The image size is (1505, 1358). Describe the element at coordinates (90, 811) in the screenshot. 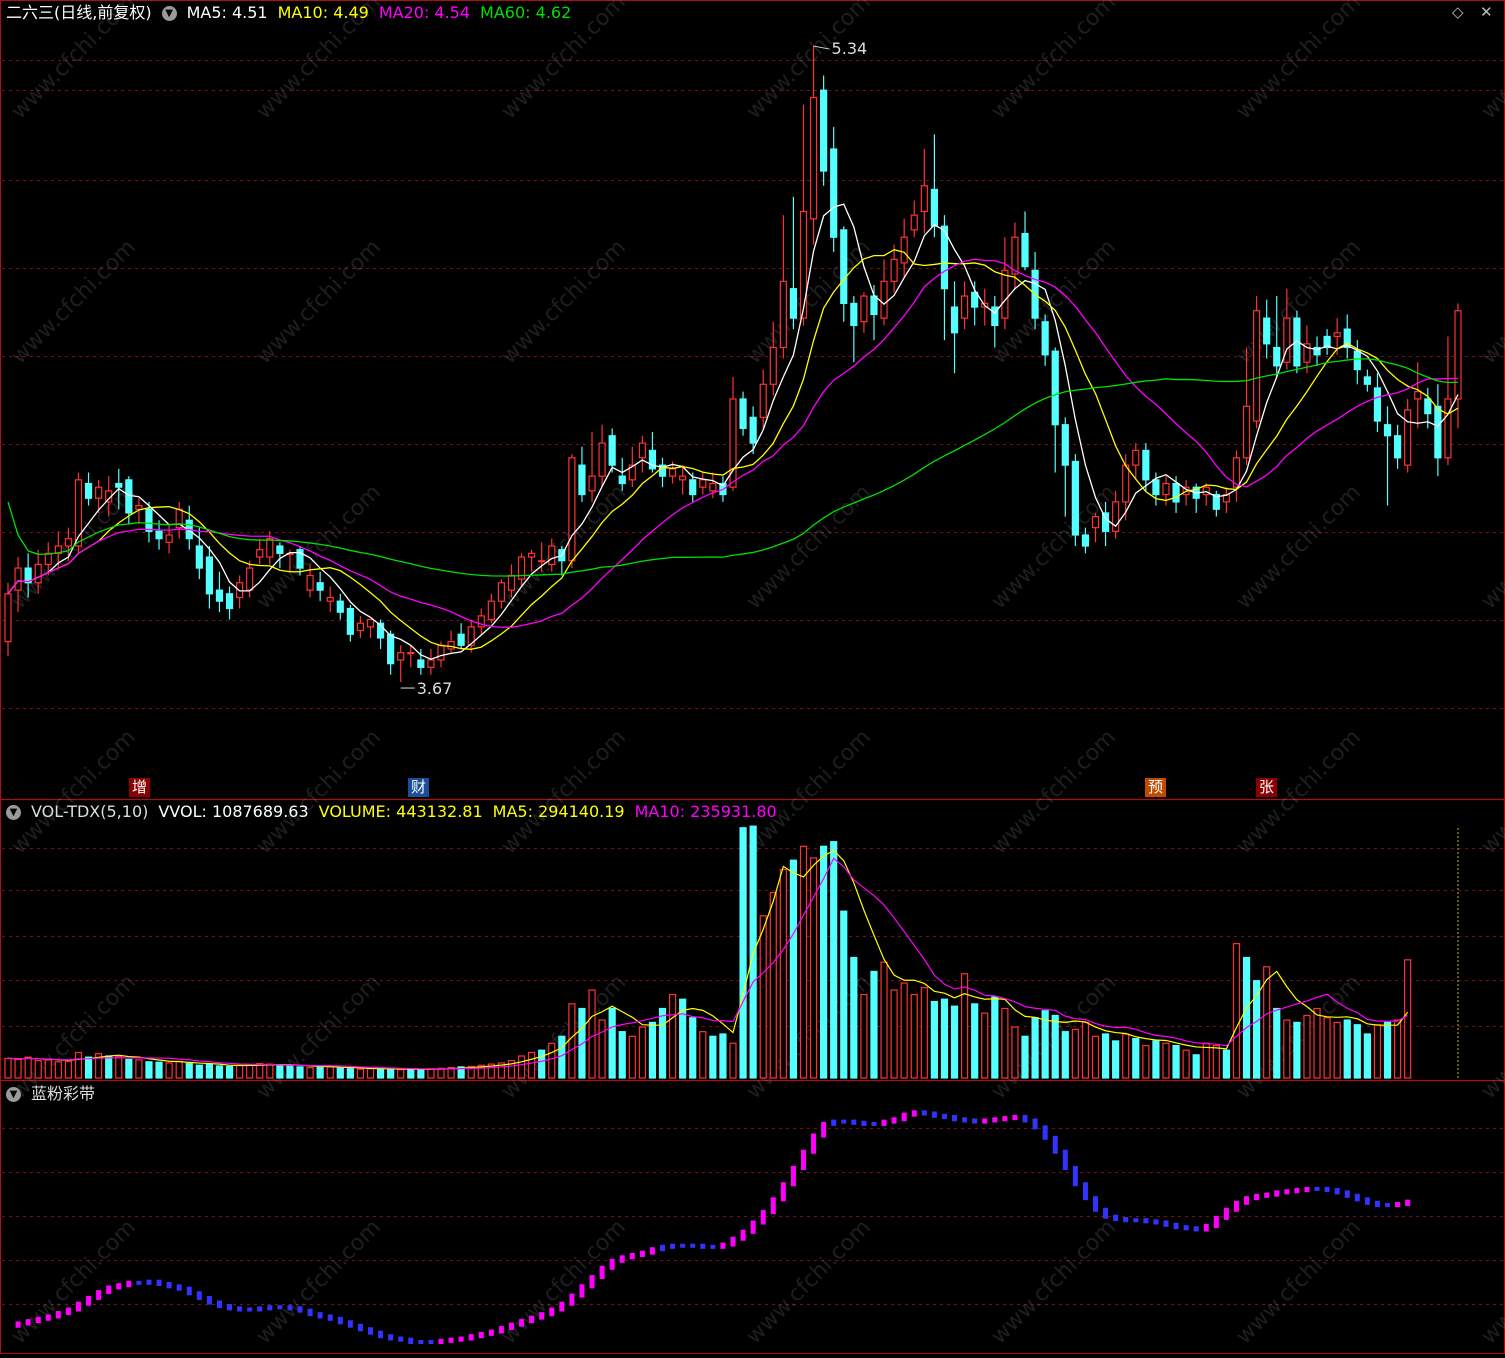

I see `vol-name: VOL-TDX(5,10)` at that location.